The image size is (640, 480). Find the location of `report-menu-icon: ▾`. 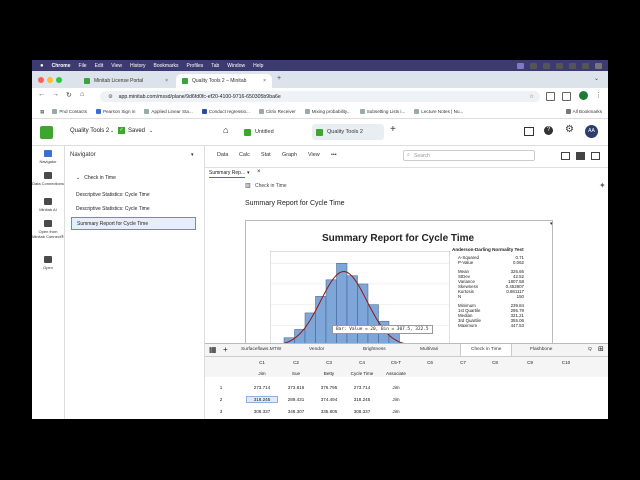

report-menu-icon: ▾ is located at coordinates (551, 224).